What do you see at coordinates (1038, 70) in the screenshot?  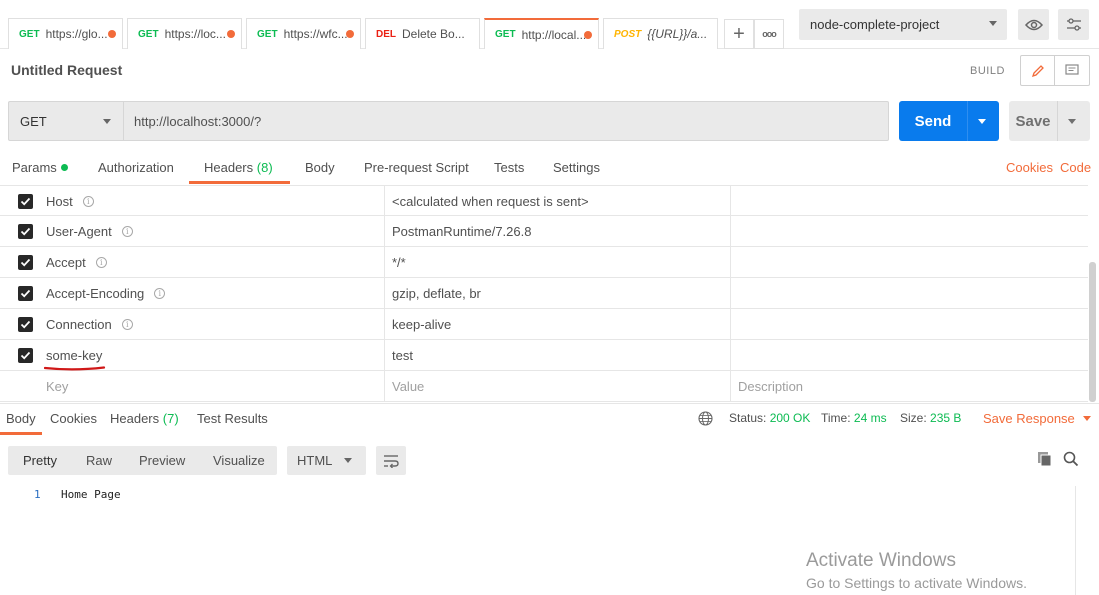 I see `edit-mode-button` at bounding box center [1038, 70].